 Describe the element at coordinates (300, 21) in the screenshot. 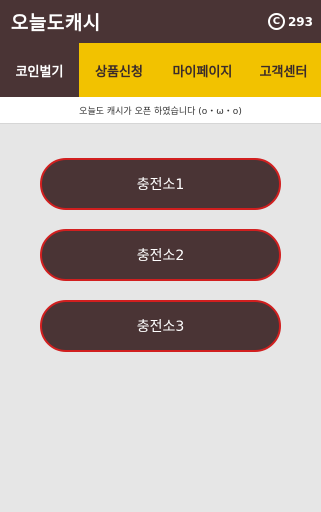

I see `coin-count: 293` at that location.